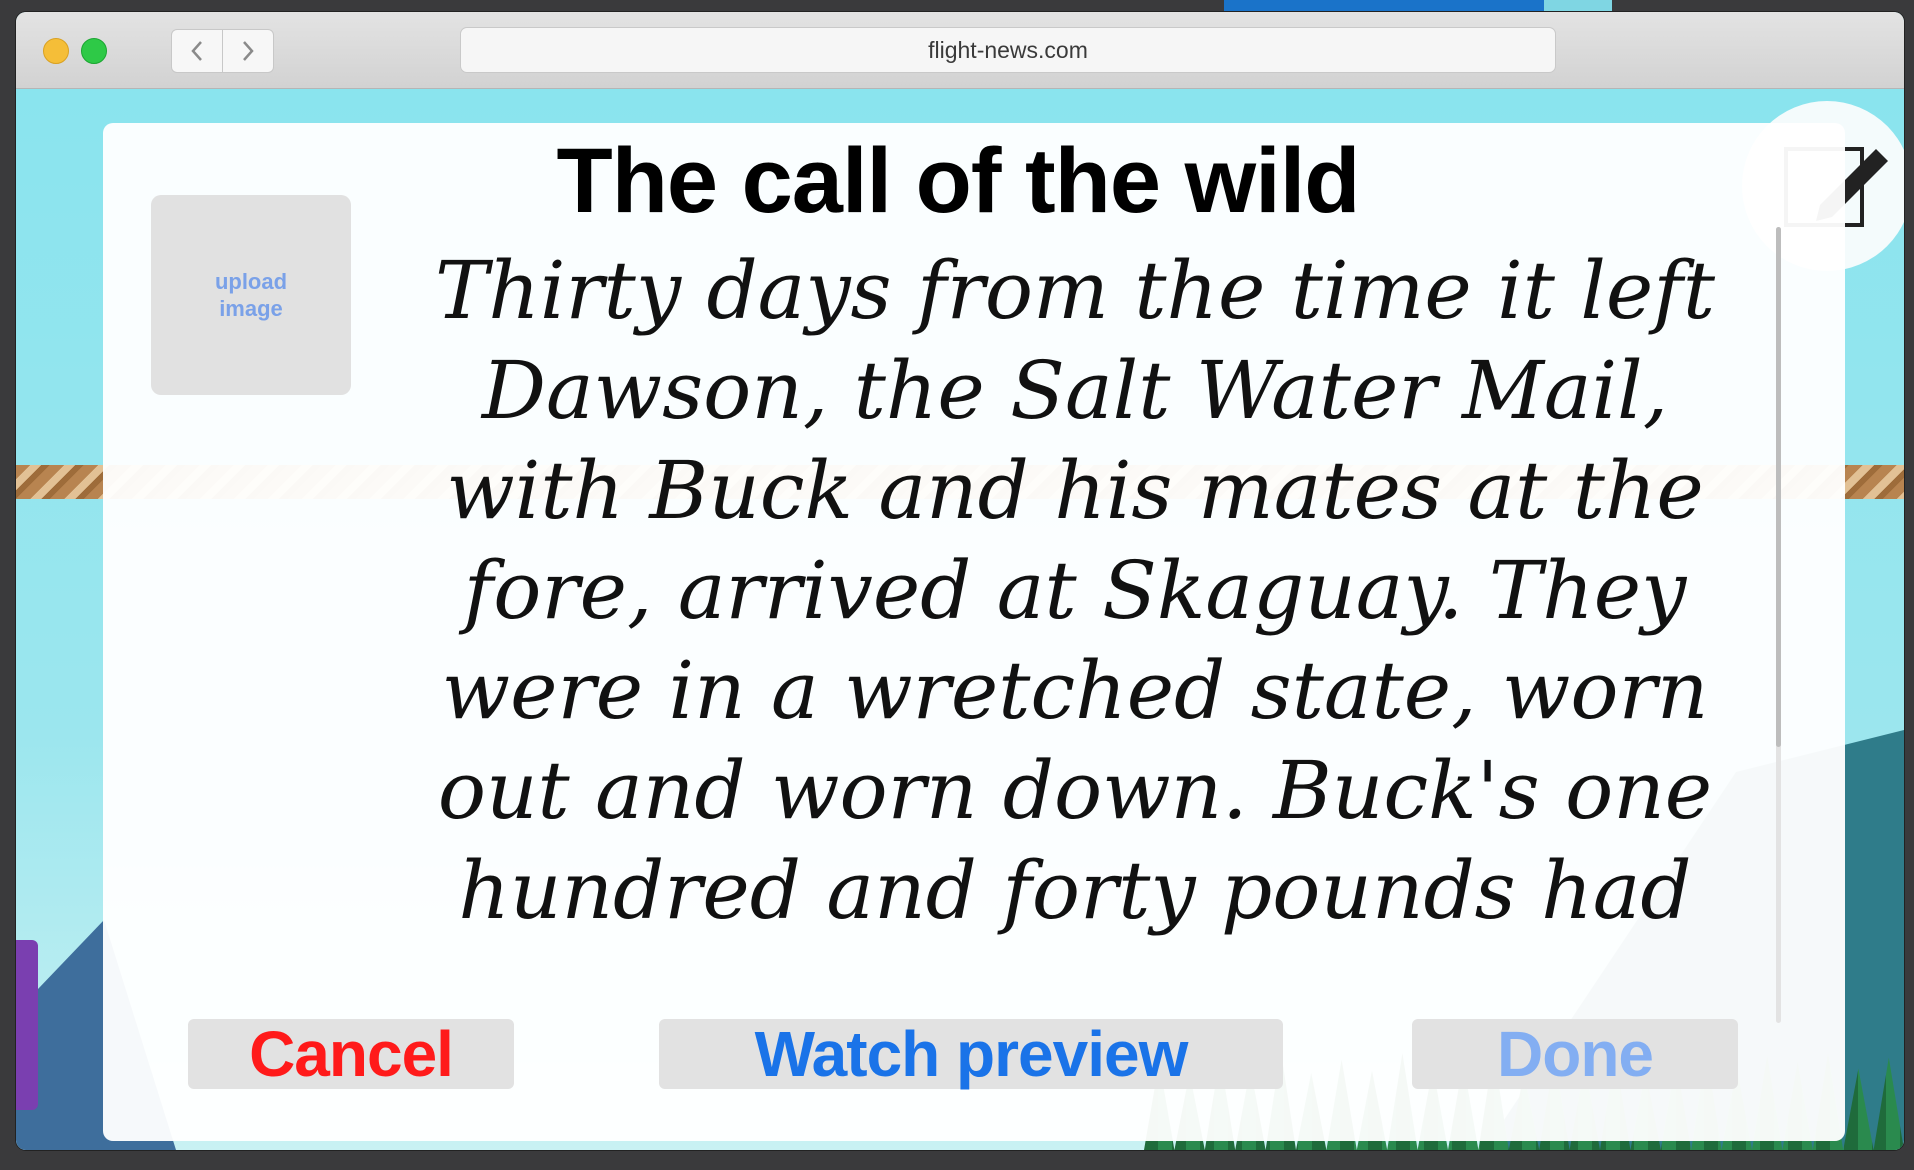  I want to click on story-scrollbar-thumb, so click(1778, 487).